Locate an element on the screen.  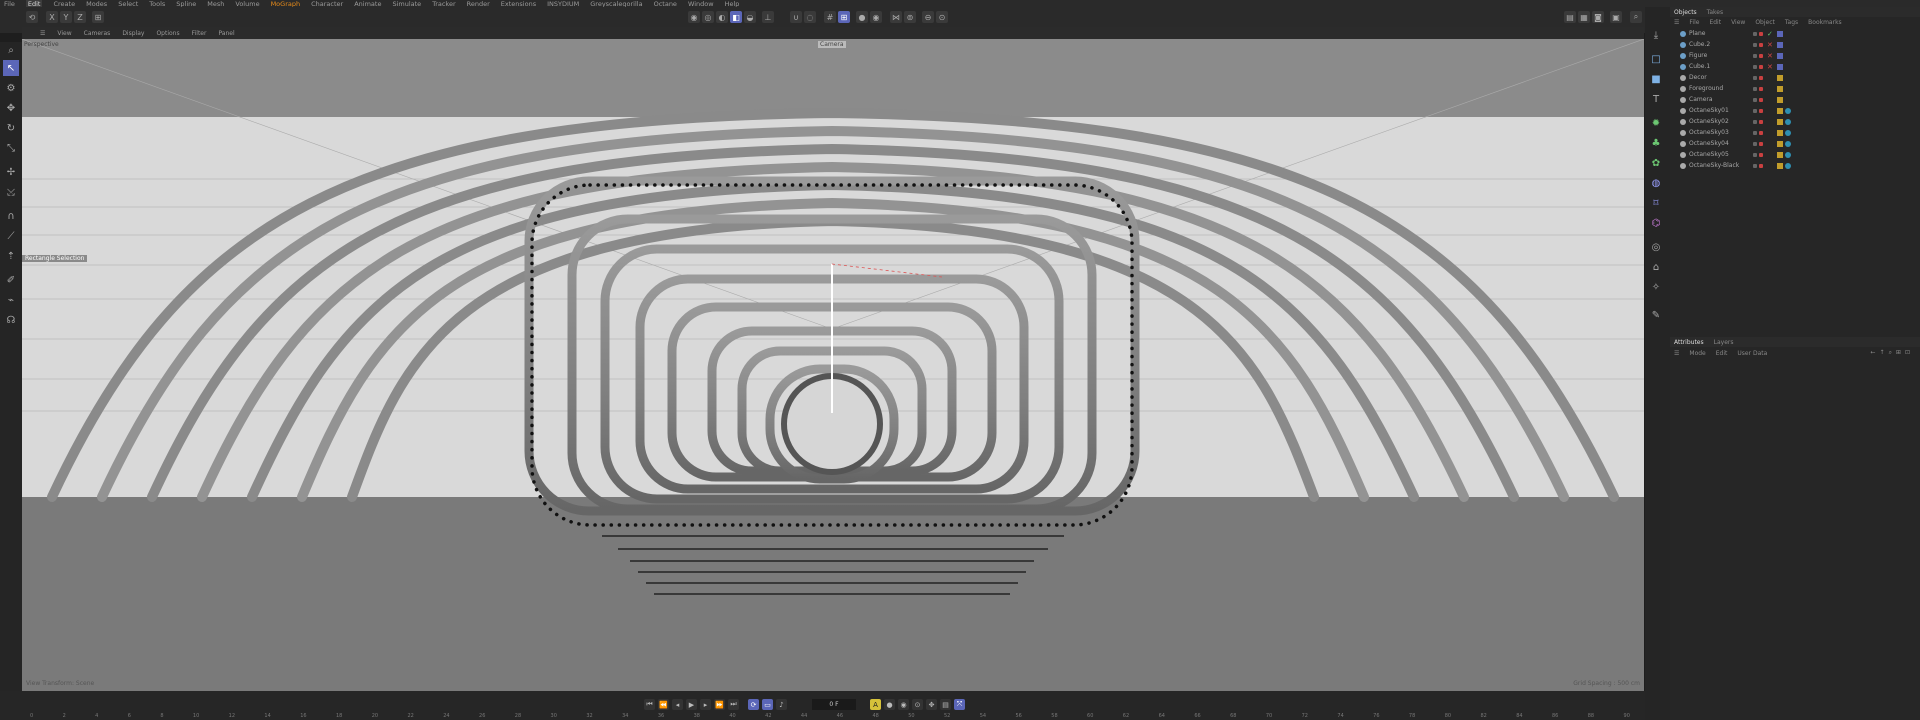
zoom-search-icon: ⌕ is located at coordinates (11, 50).